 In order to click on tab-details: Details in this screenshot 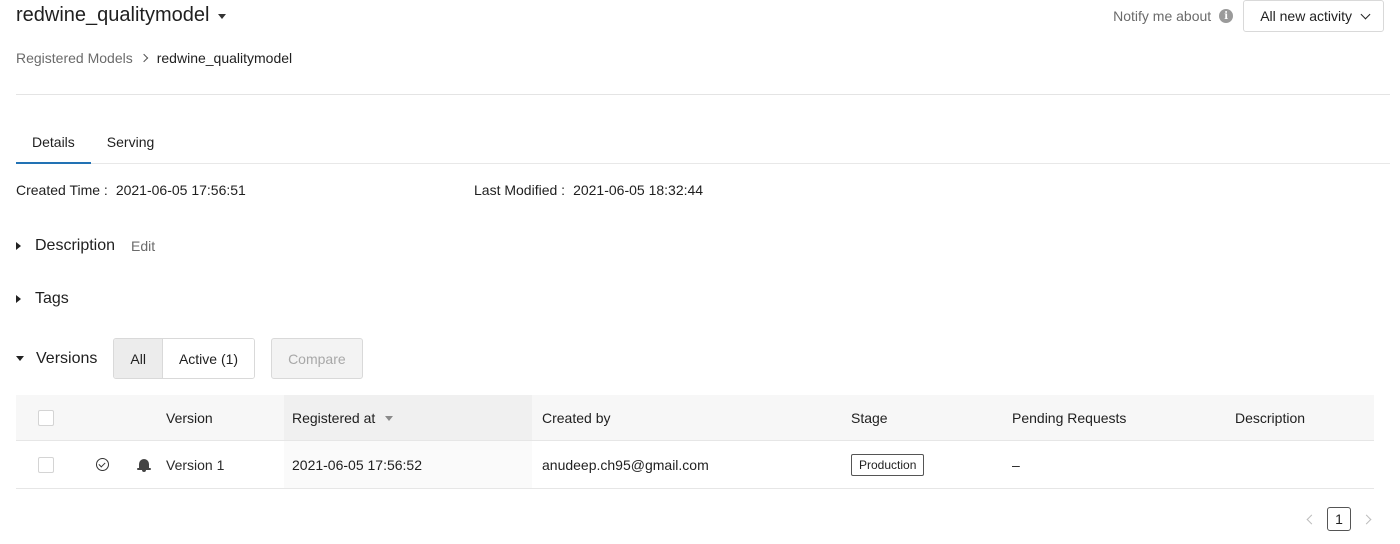, I will do `click(53, 143)`.